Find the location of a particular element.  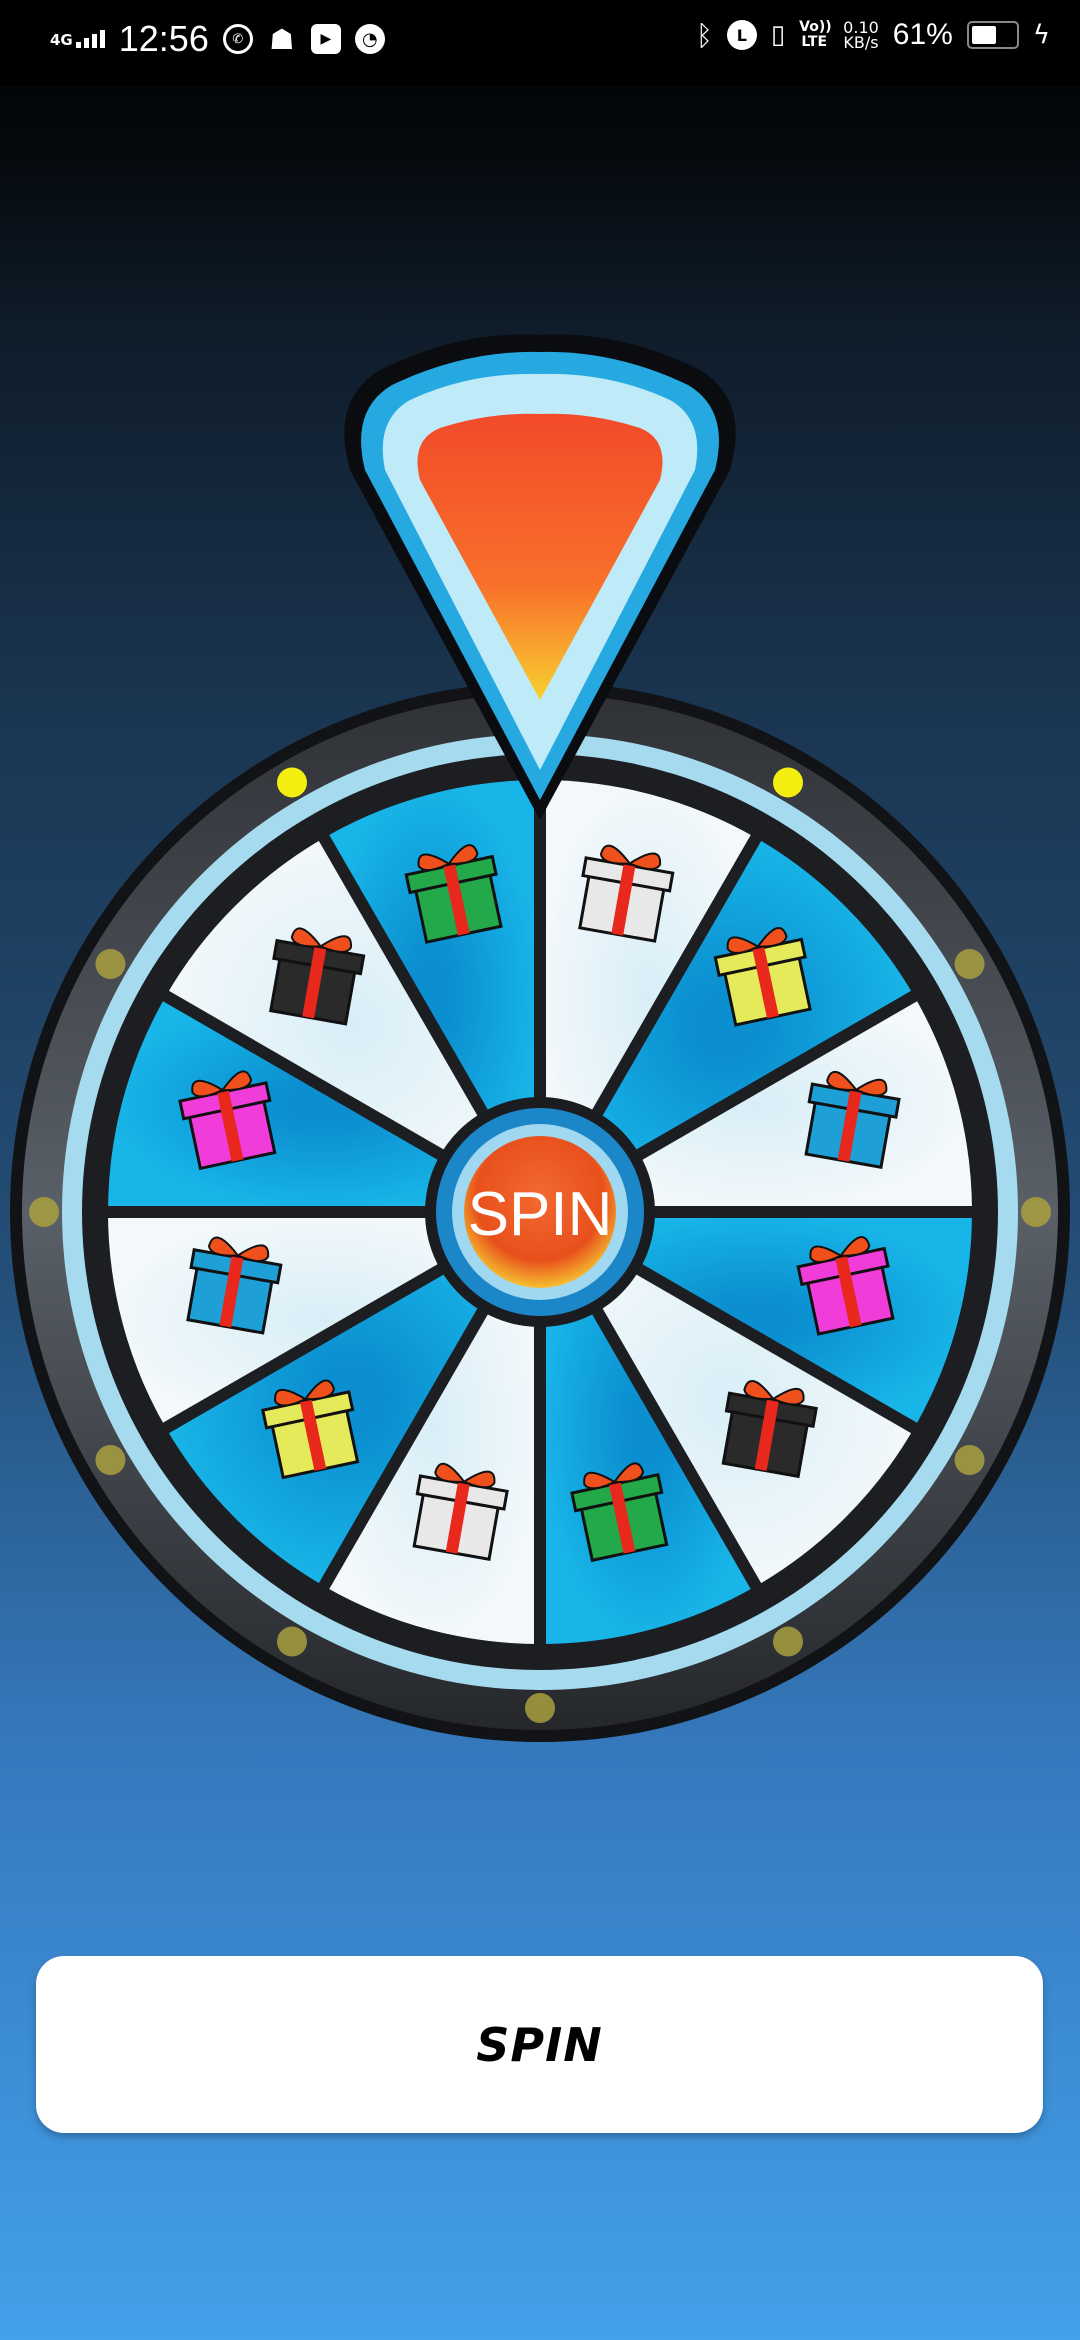

volte-indicator: Vo)) LTE is located at coordinates (815, 34).